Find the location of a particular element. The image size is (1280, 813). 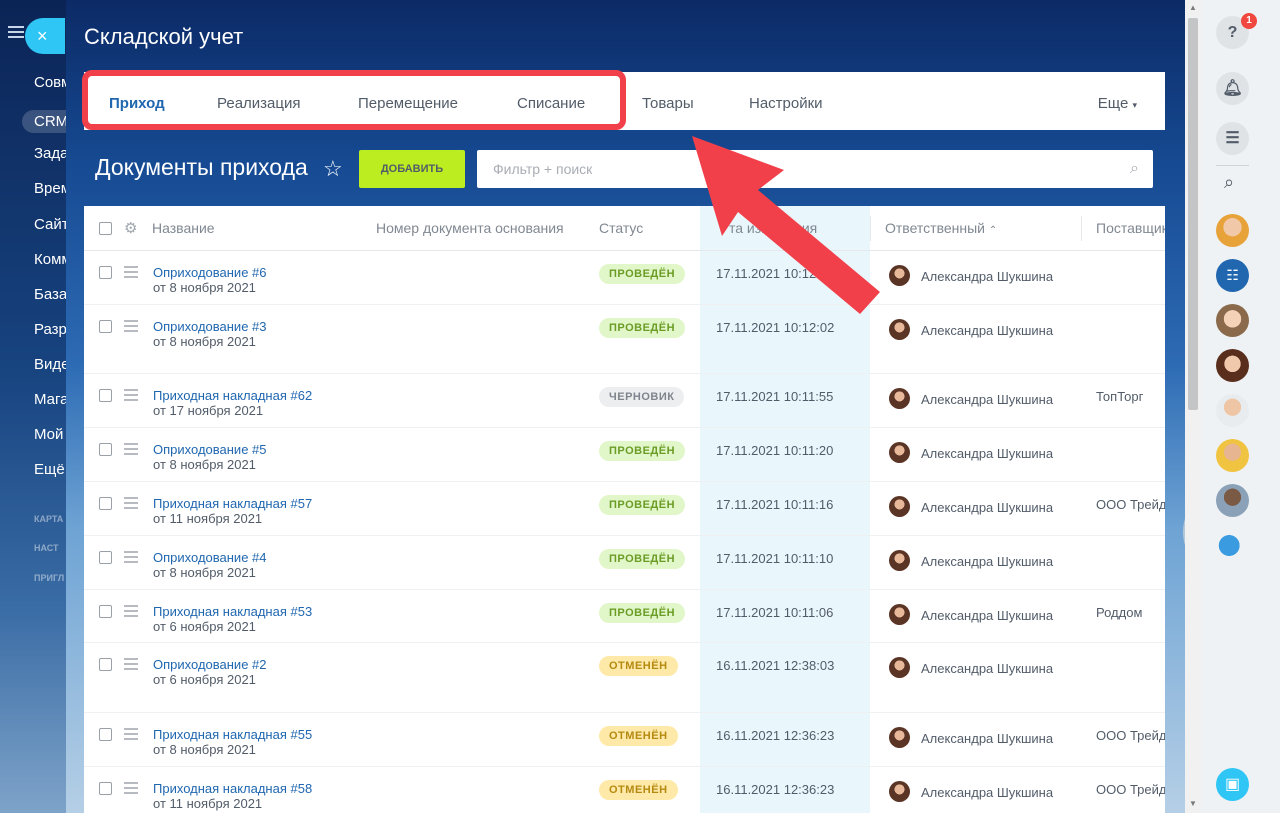

sidebar-item: Врем is located at coordinates (50, 188).